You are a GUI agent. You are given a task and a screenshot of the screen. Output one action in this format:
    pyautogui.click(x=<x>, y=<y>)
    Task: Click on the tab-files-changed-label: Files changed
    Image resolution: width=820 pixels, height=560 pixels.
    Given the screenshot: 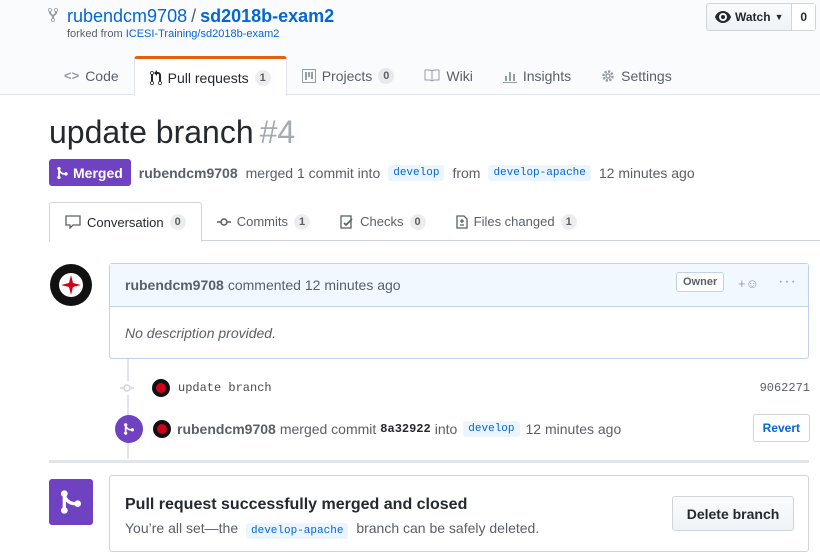 What is the action you would take?
    pyautogui.click(x=514, y=221)
    